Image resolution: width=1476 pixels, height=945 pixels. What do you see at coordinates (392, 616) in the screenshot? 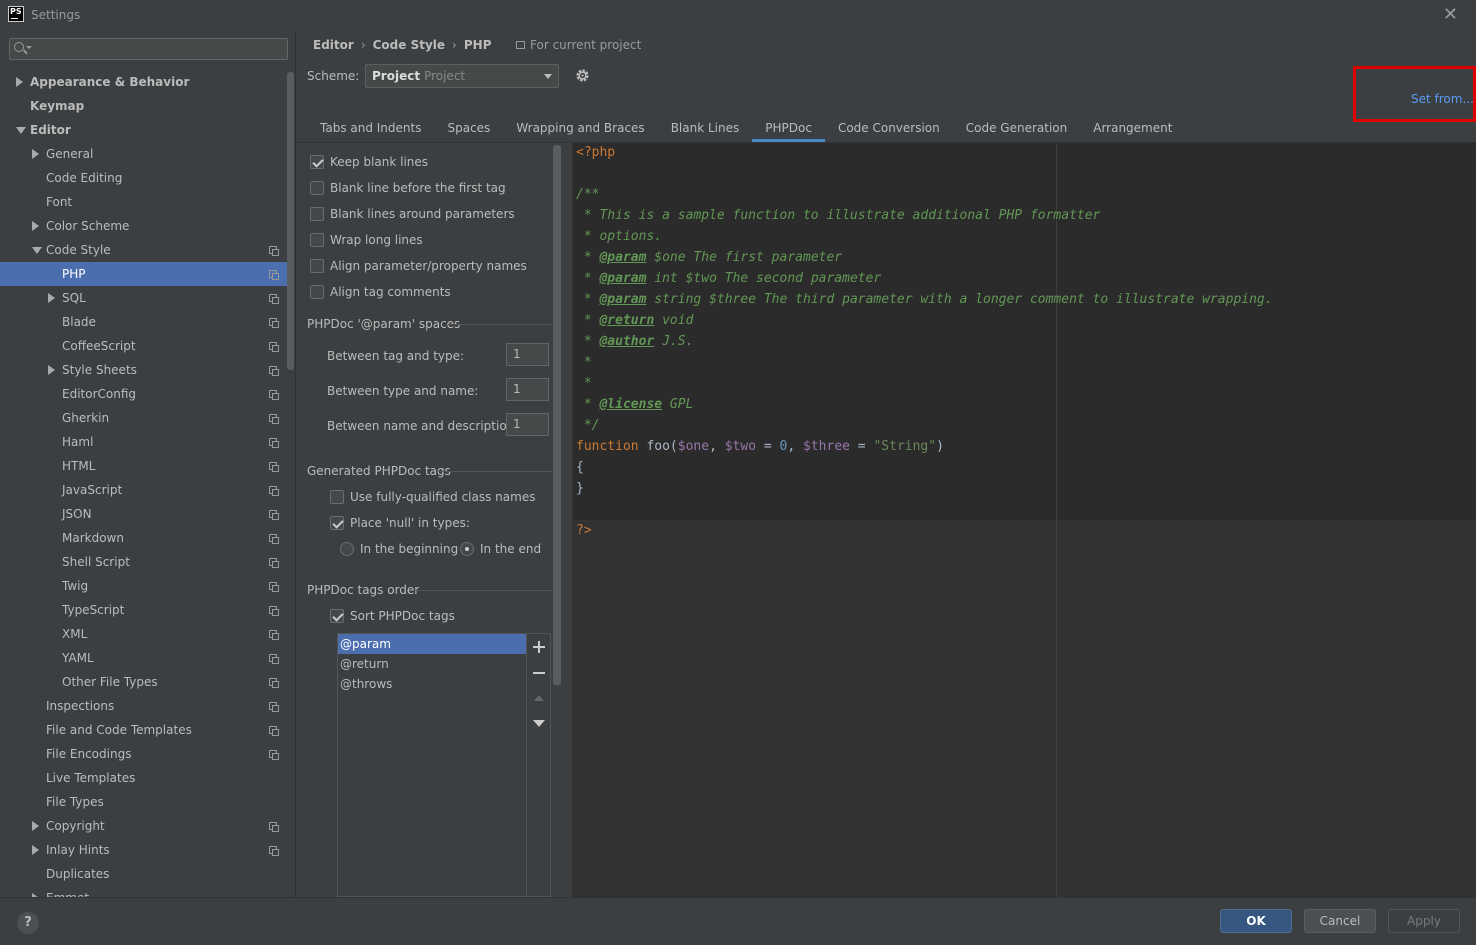
I see `sort-phpdoc-tags-checkbox: Sort PHPDoc tags` at bounding box center [392, 616].